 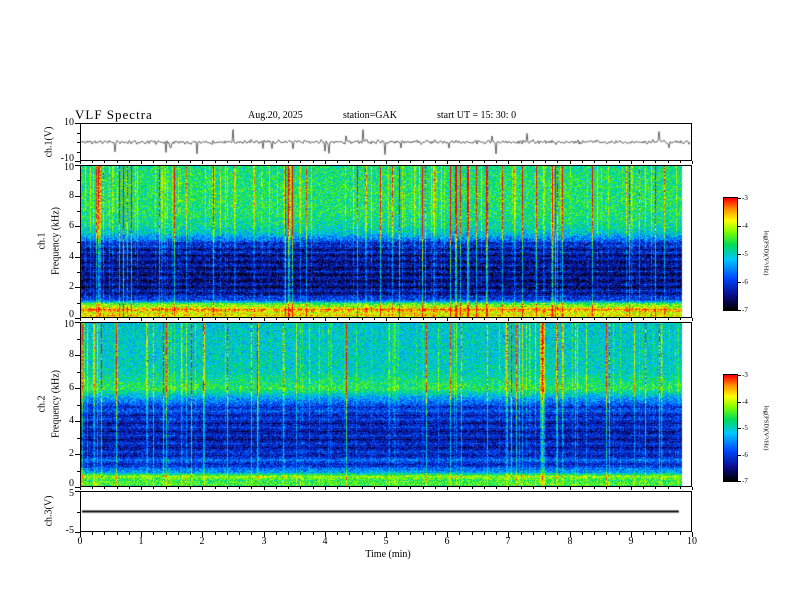 What do you see at coordinates (71, 225) in the screenshot?
I see `y-tick-label: 6` at bounding box center [71, 225].